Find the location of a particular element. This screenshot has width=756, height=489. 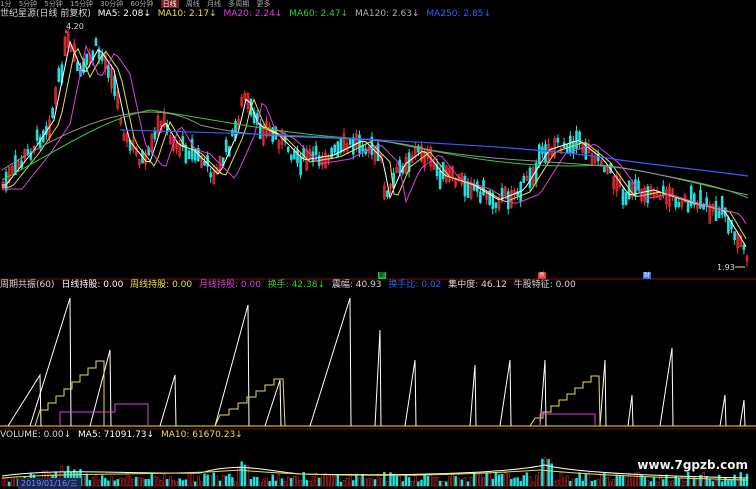

signal-marker-buy: 鹏 is located at coordinates (382, 275).